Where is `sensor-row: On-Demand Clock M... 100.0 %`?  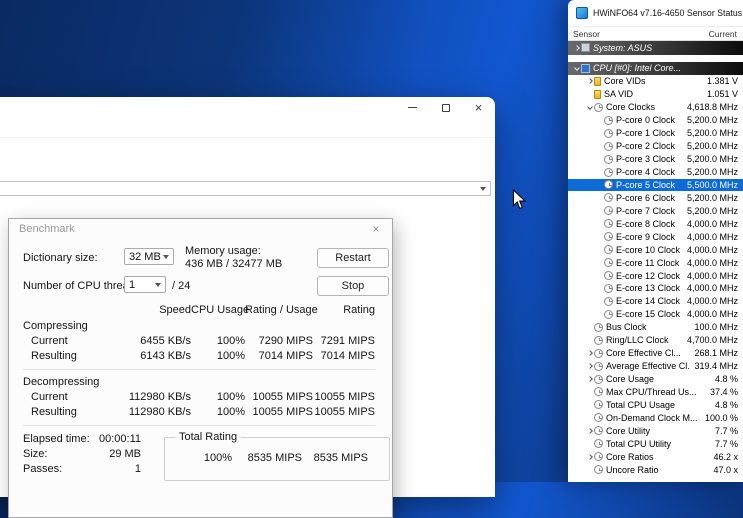
sensor-row: On-Demand Clock M... 100.0 % is located at coordinates (655, 417).